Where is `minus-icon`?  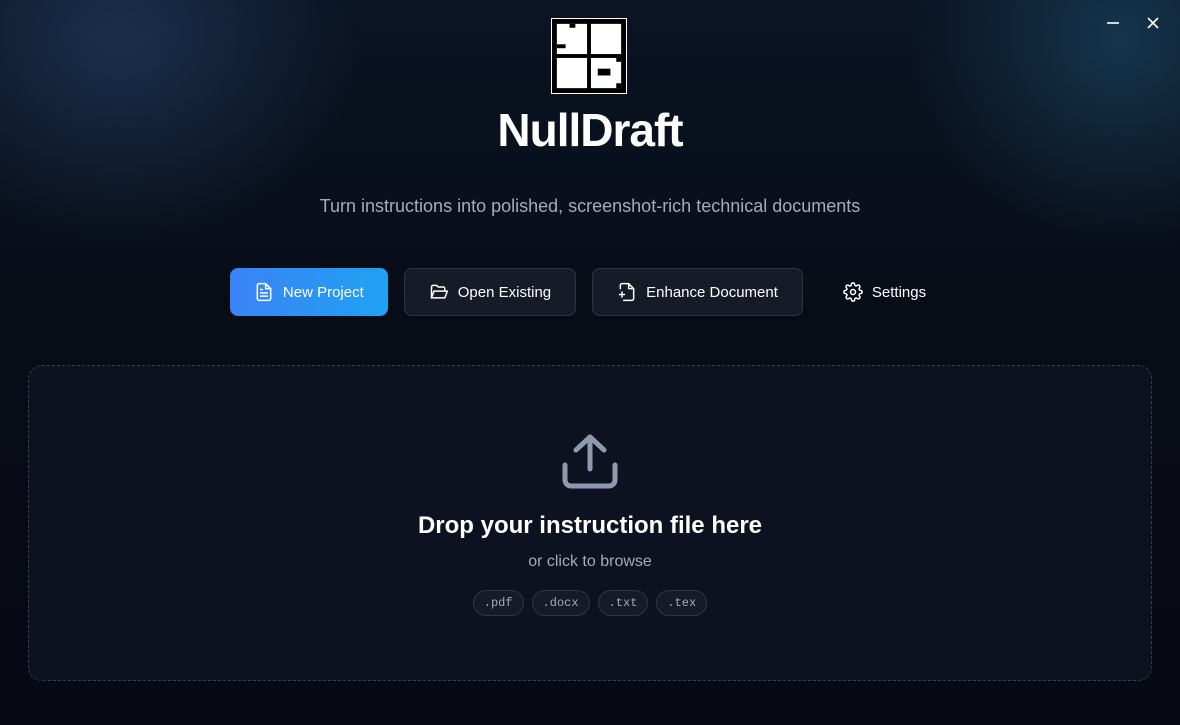 minus-icon is located at coordinates (1113, 23).